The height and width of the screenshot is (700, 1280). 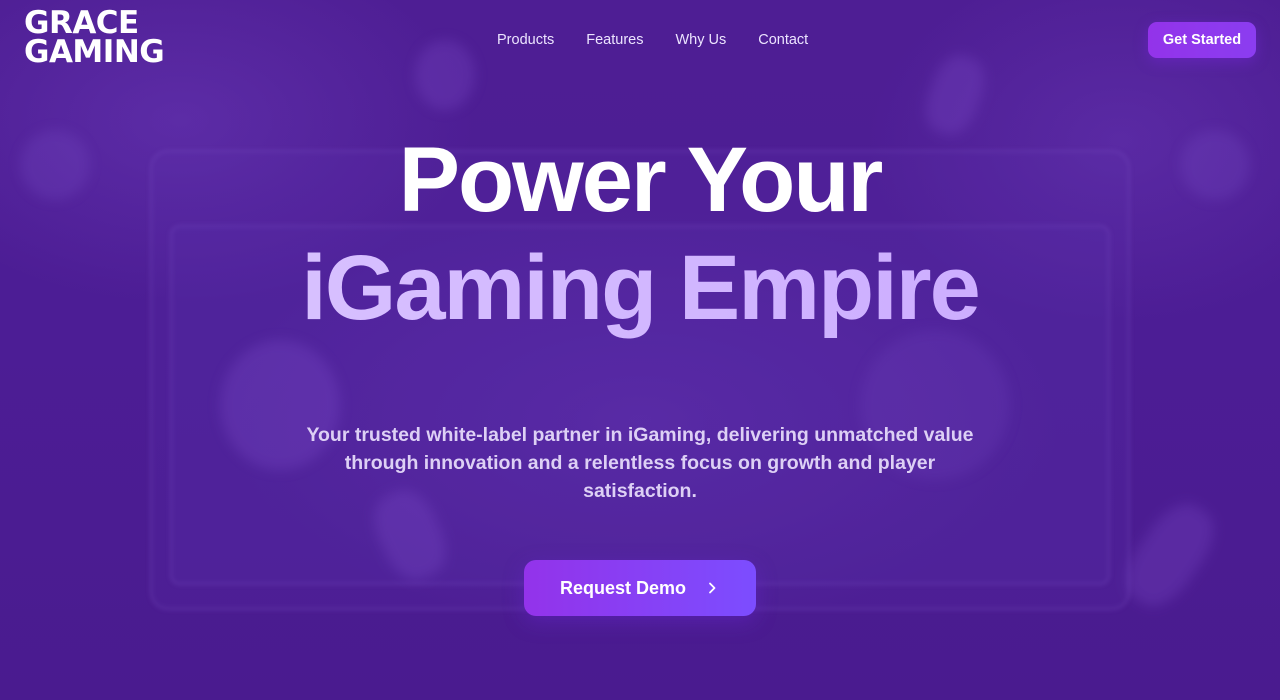 I want to click on hero-title-line-1: Power Your, so click(x=641, y=180).